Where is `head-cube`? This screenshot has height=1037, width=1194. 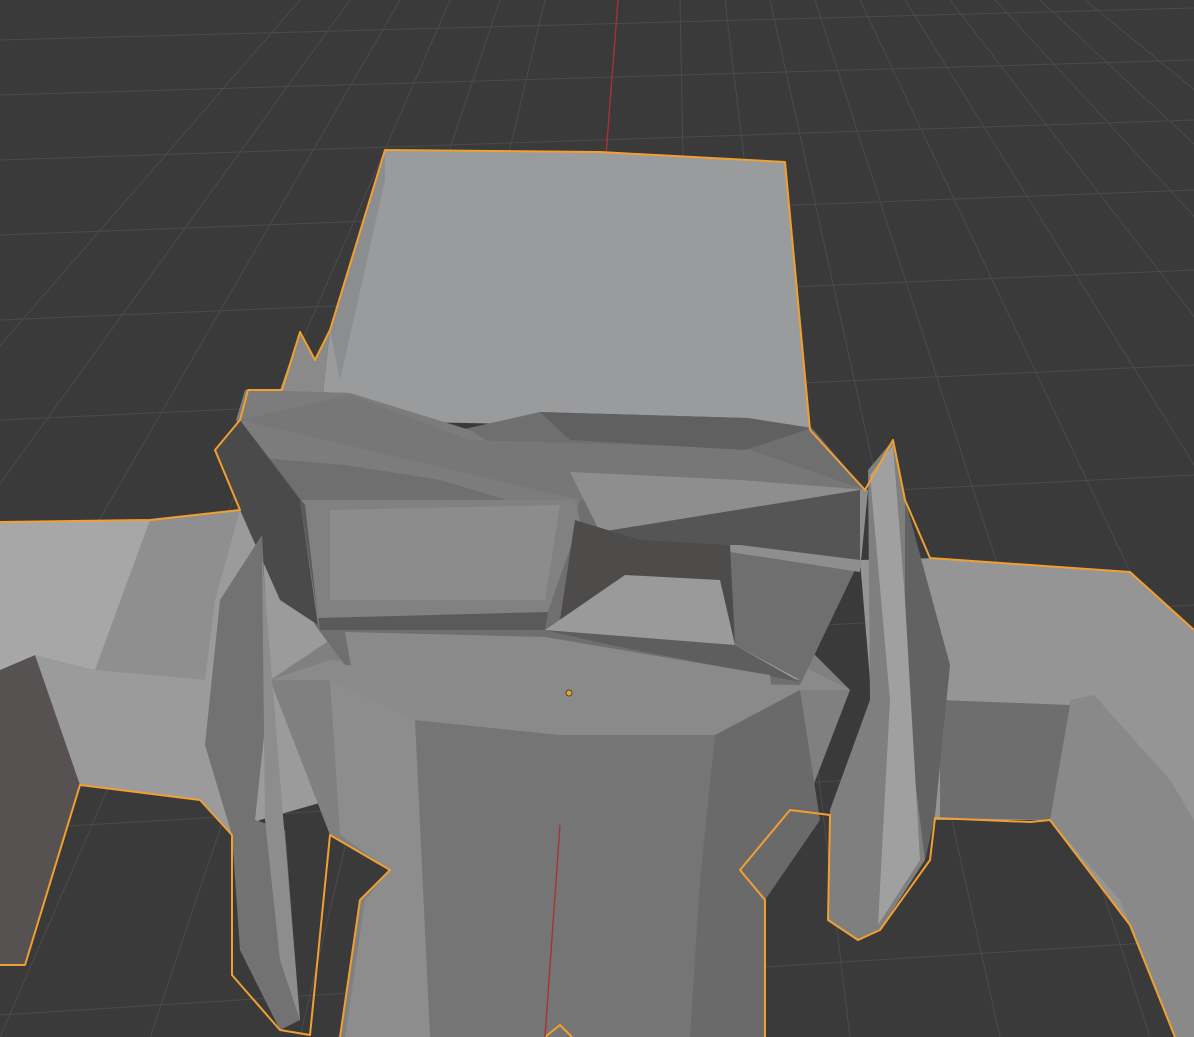
head-cube is located at coordinates (565, 290).